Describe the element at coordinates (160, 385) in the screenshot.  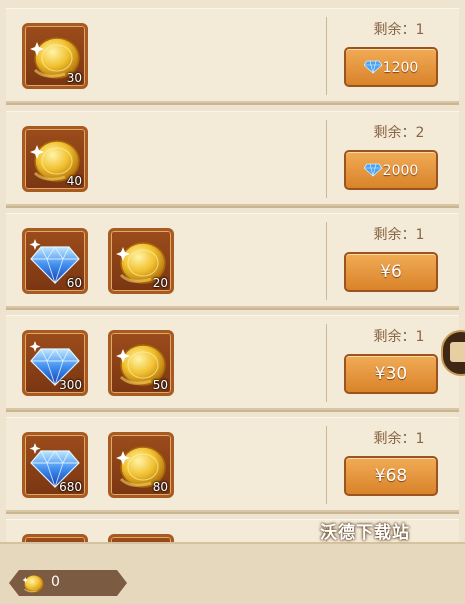
I see `item-quantity: 50` at that location.